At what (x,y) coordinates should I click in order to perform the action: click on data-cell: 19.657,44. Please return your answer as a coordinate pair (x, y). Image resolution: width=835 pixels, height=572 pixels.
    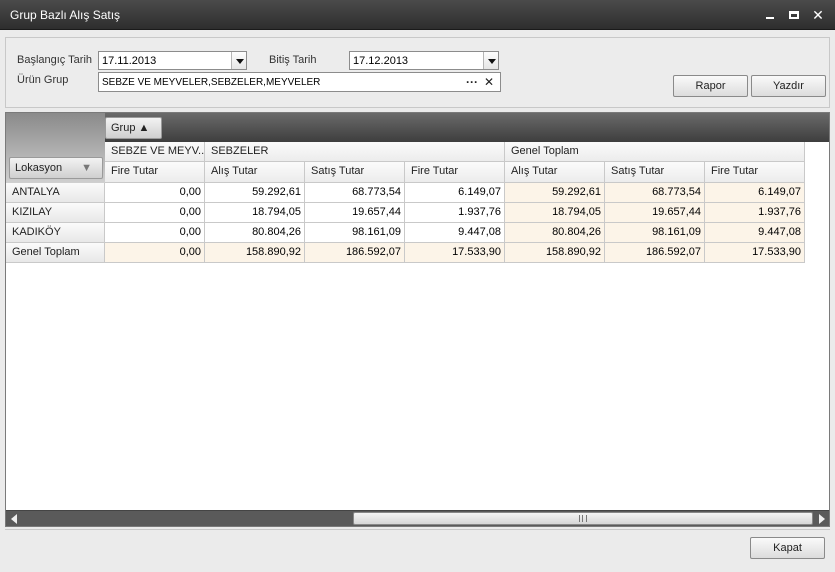
    Looking at the image, I should click on (355, 213).